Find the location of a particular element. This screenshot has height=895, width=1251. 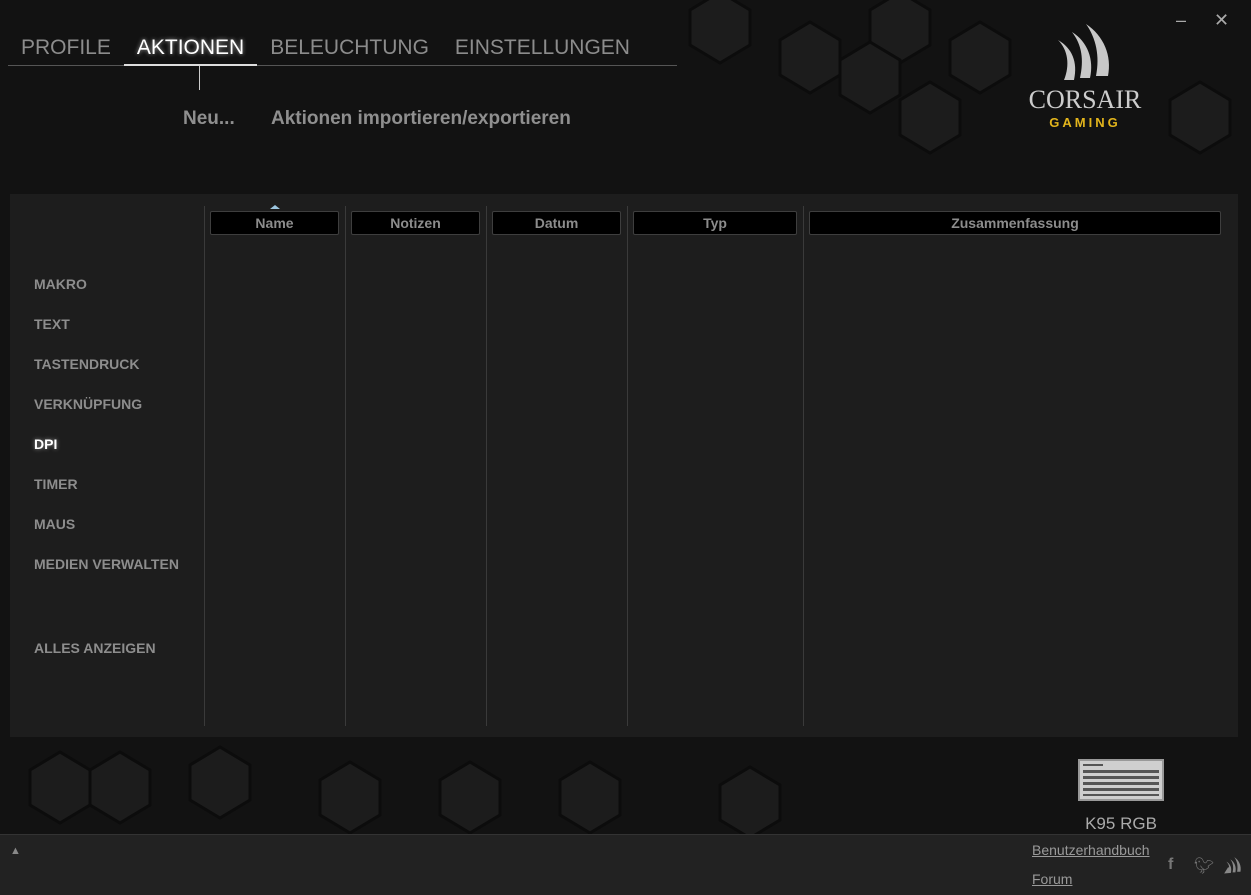

tab-aktionen: AKTIONEN is located at coordinates (190, 50).